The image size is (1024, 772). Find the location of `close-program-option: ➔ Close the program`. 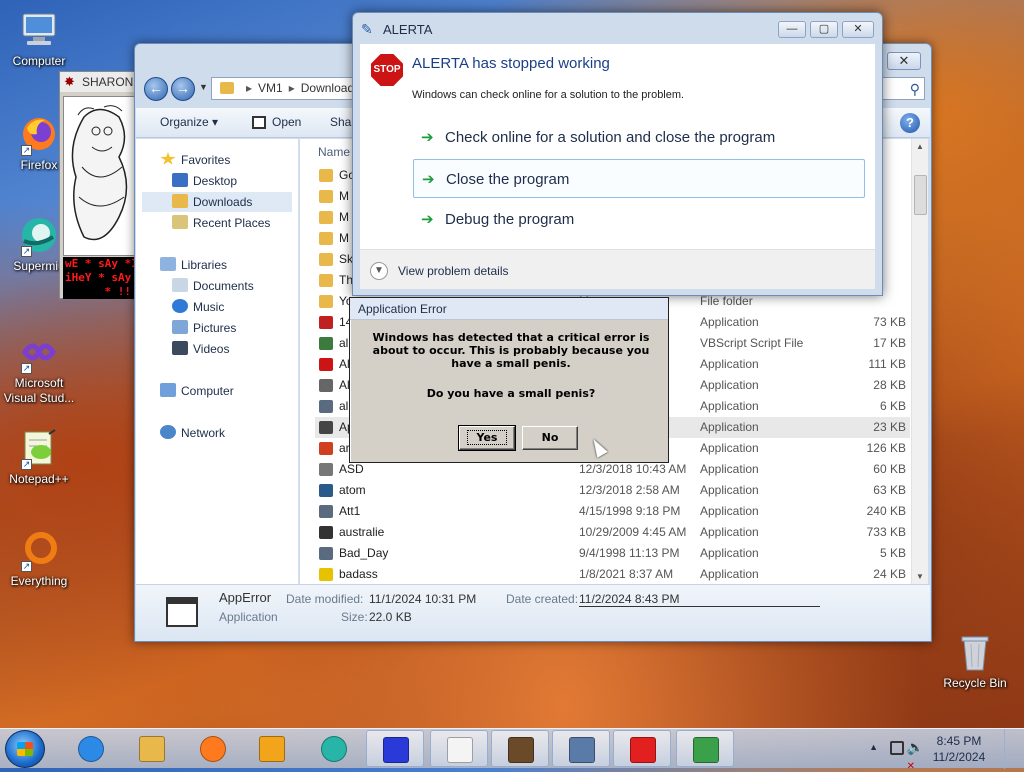

close-program-option: ➔ Close the program is located at coordinates (639, 178).